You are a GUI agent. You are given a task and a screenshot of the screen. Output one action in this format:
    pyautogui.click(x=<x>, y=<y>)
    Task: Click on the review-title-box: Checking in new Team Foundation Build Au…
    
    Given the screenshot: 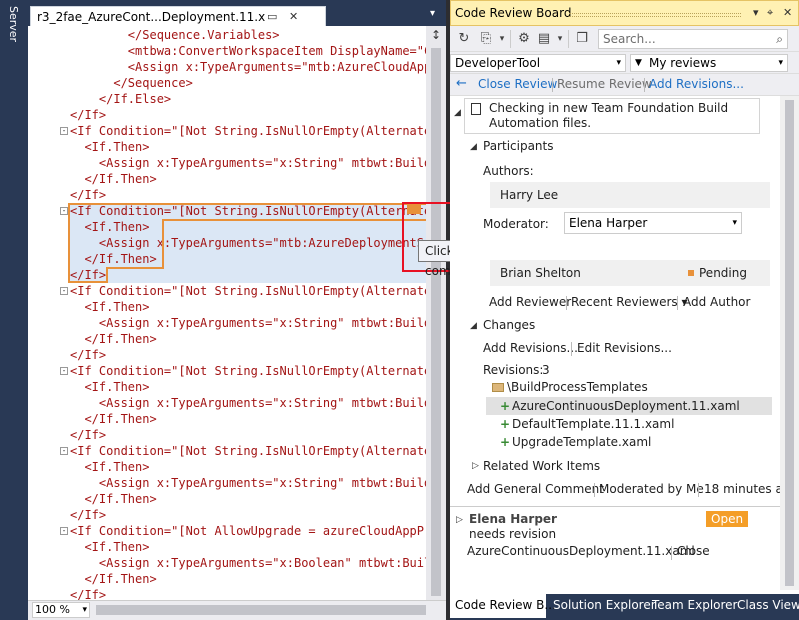 What is the action you would take?
    pyautogui.click(x=612, y=116)
    